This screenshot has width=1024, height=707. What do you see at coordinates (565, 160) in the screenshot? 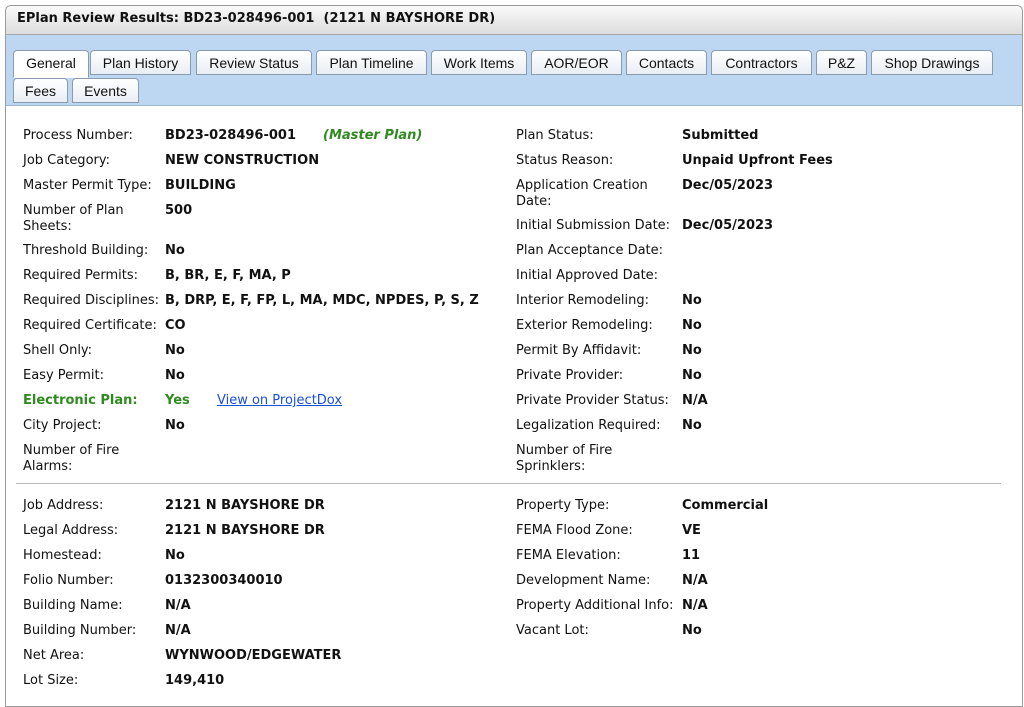
I see `label-status-reason: Status Reason:` at bounding box center [565, 160].